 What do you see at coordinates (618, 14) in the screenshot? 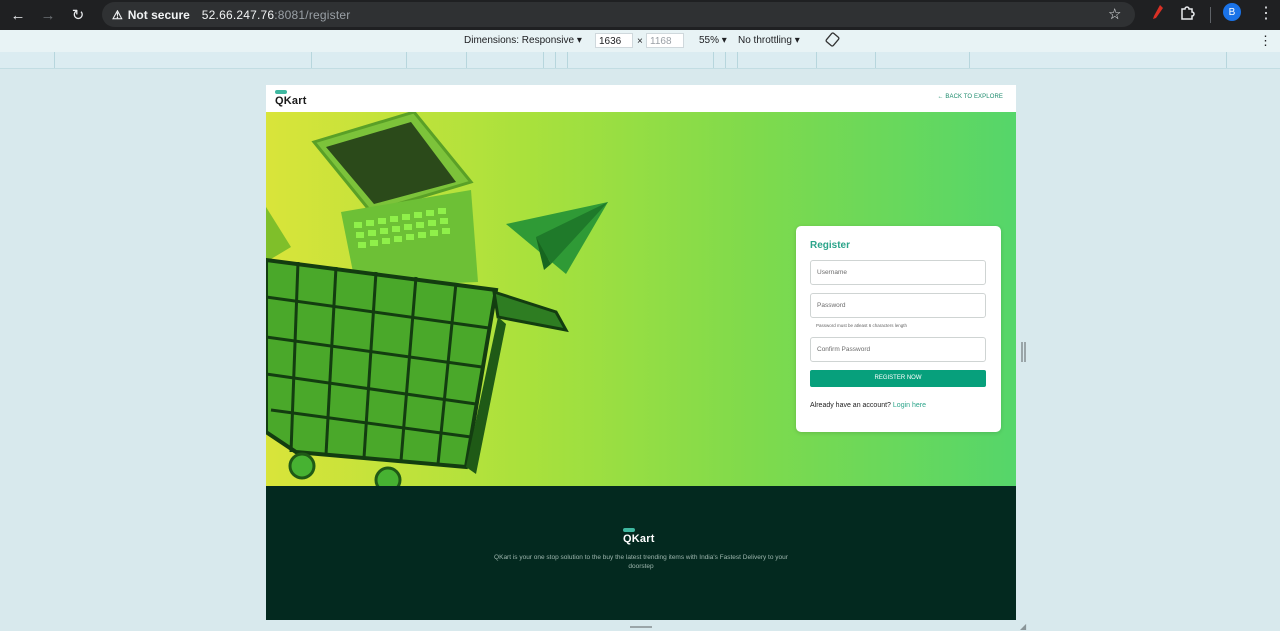
I see `address-bar: ⚠ Not secure 52.66.247.76:8081/register` at bounding box center [618, 14].